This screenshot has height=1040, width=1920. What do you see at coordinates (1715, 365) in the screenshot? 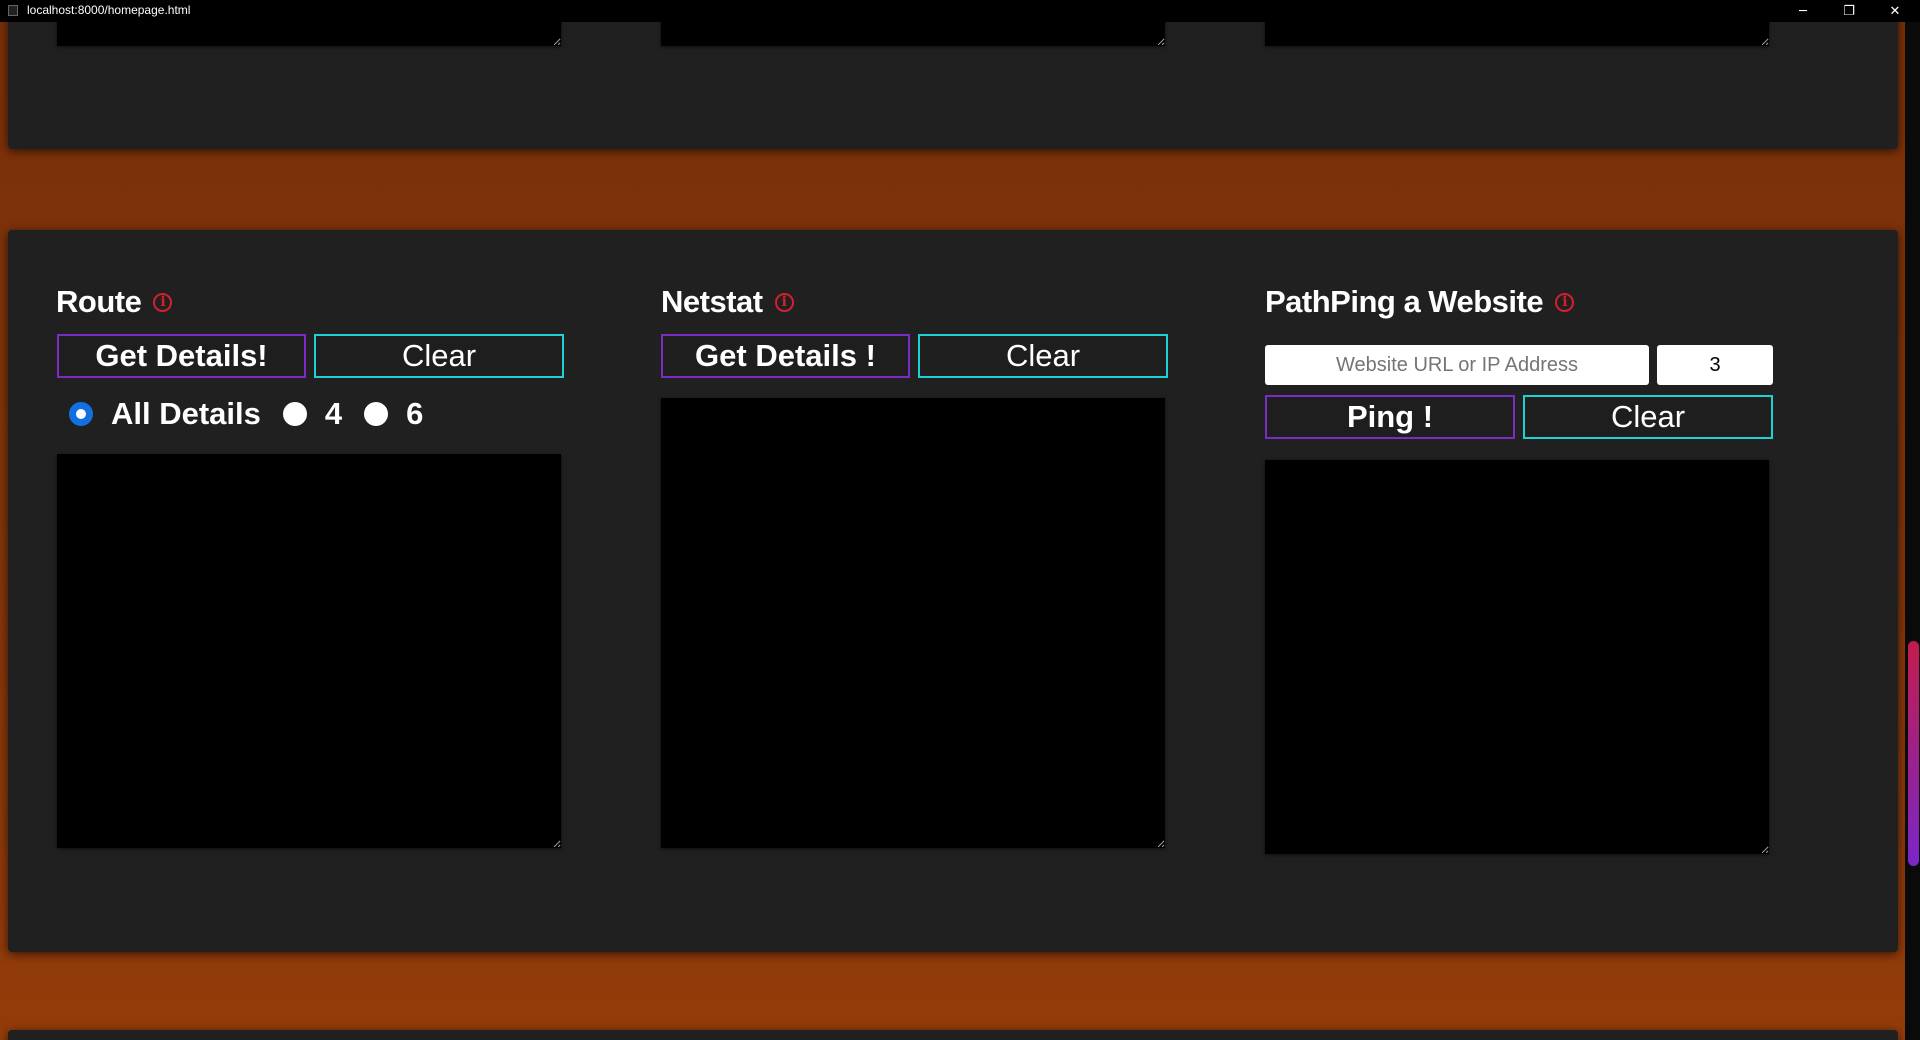
I see `pathping-count-input` at bounding box center [1715, 365].